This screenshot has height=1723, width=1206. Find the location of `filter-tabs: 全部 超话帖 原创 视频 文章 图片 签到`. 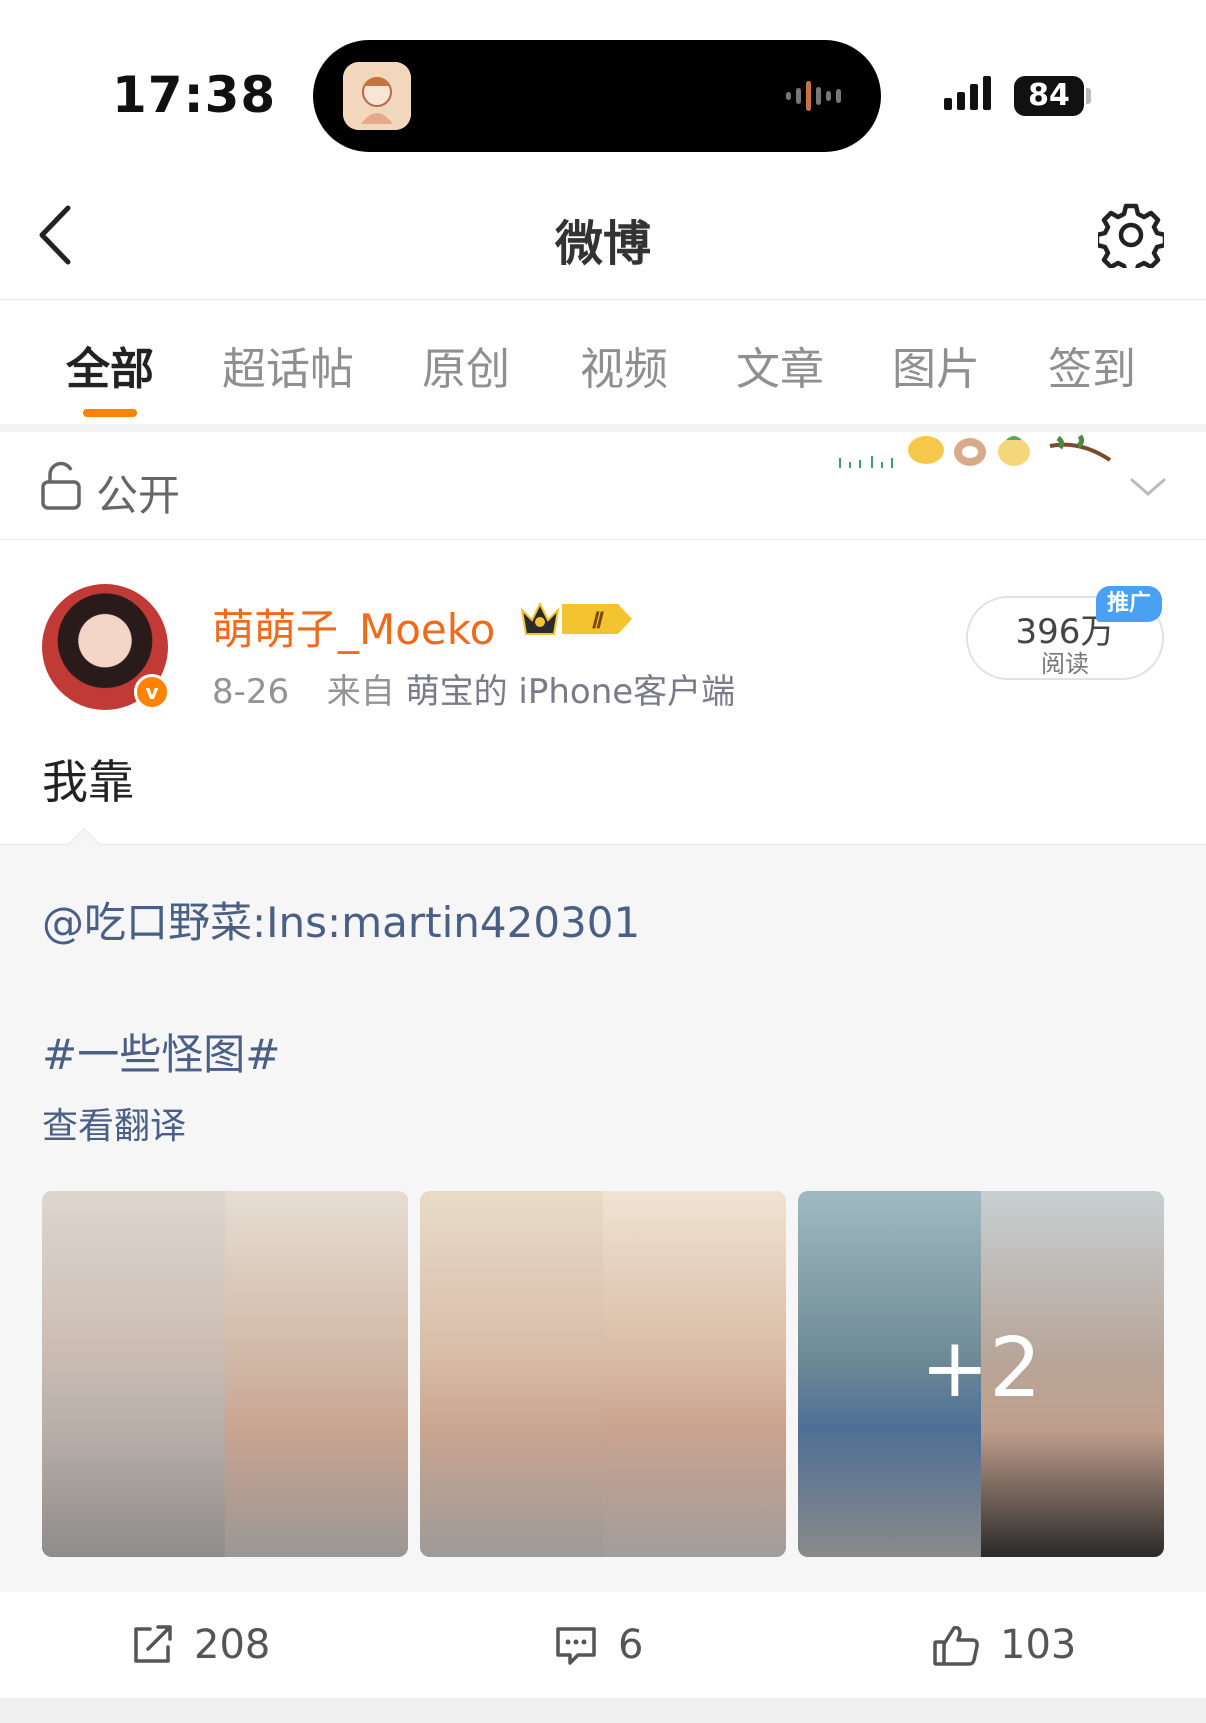

filter-tabs: 全部 超话帖 原创 视频 文章 图片 签到 is located at coordinates (603, 363).